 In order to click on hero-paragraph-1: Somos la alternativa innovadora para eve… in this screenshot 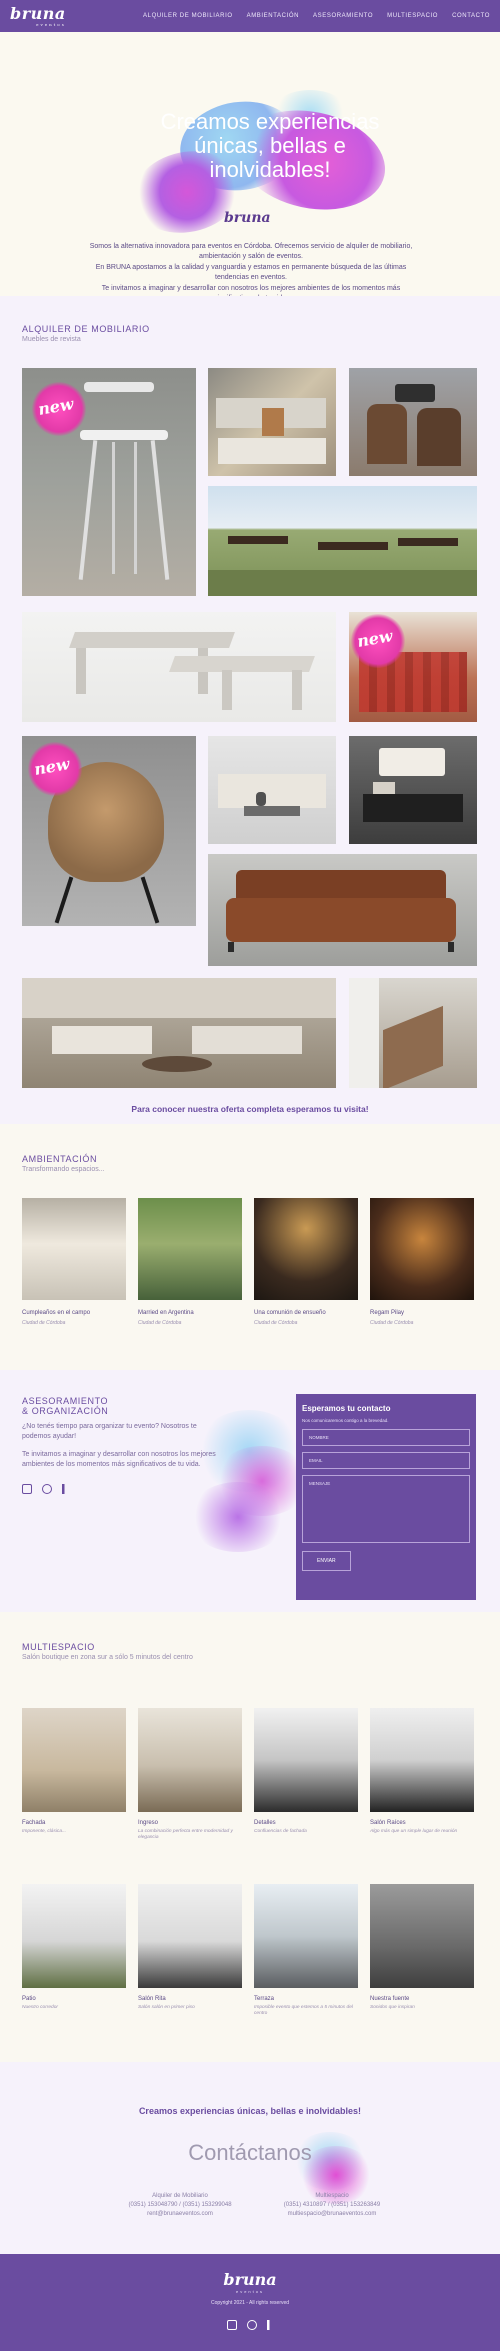, I will do `click(251, 251)`.